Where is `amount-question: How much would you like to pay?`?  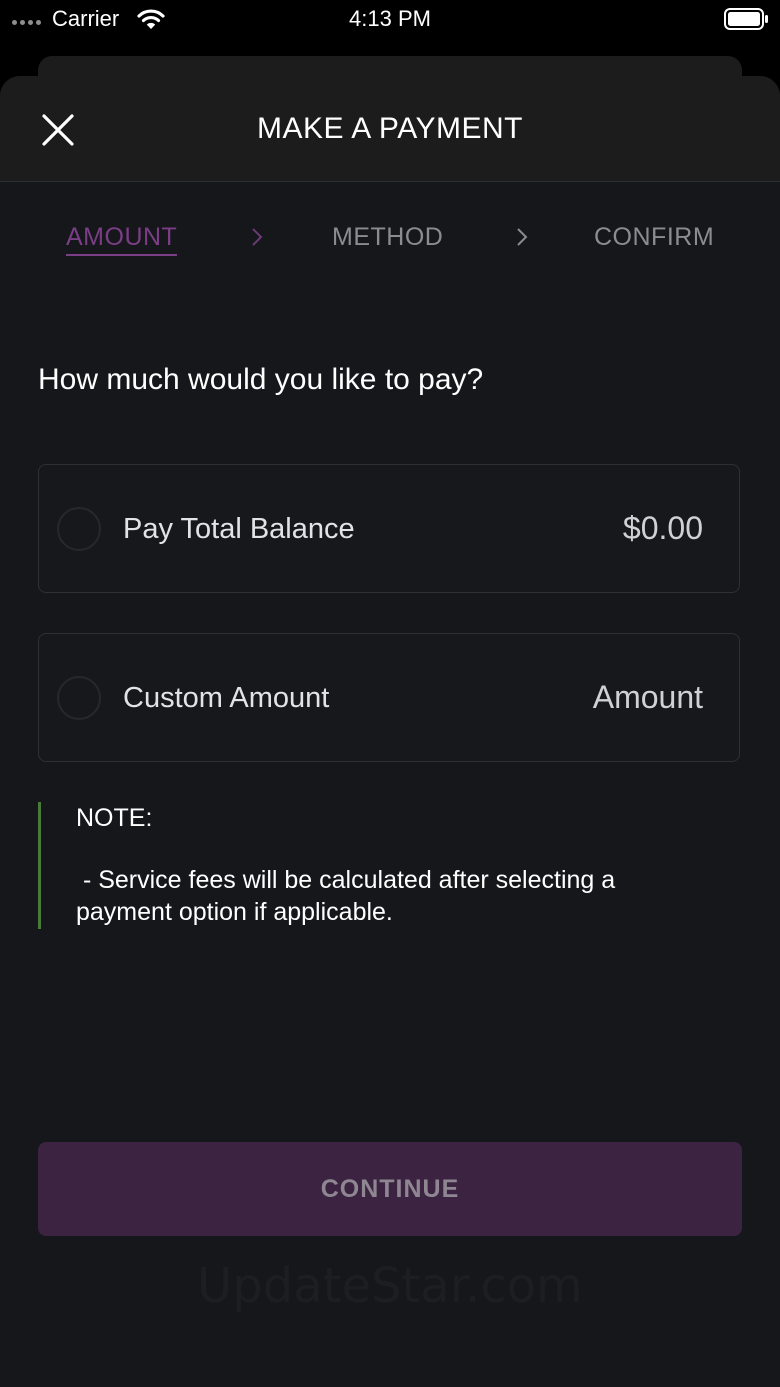
amount-question: How much would you like to pay? is located at coordinates (261, 379).